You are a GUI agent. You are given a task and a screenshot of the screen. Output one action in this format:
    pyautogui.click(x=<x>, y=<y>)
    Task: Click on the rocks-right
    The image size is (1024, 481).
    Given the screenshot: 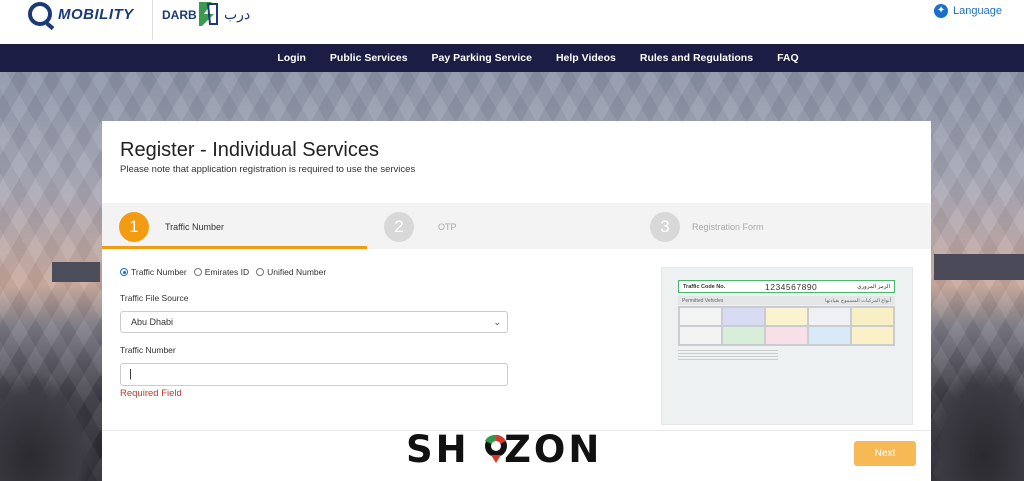 What is the action you would take?
    pyautogui.click(x=974, y=421)
    